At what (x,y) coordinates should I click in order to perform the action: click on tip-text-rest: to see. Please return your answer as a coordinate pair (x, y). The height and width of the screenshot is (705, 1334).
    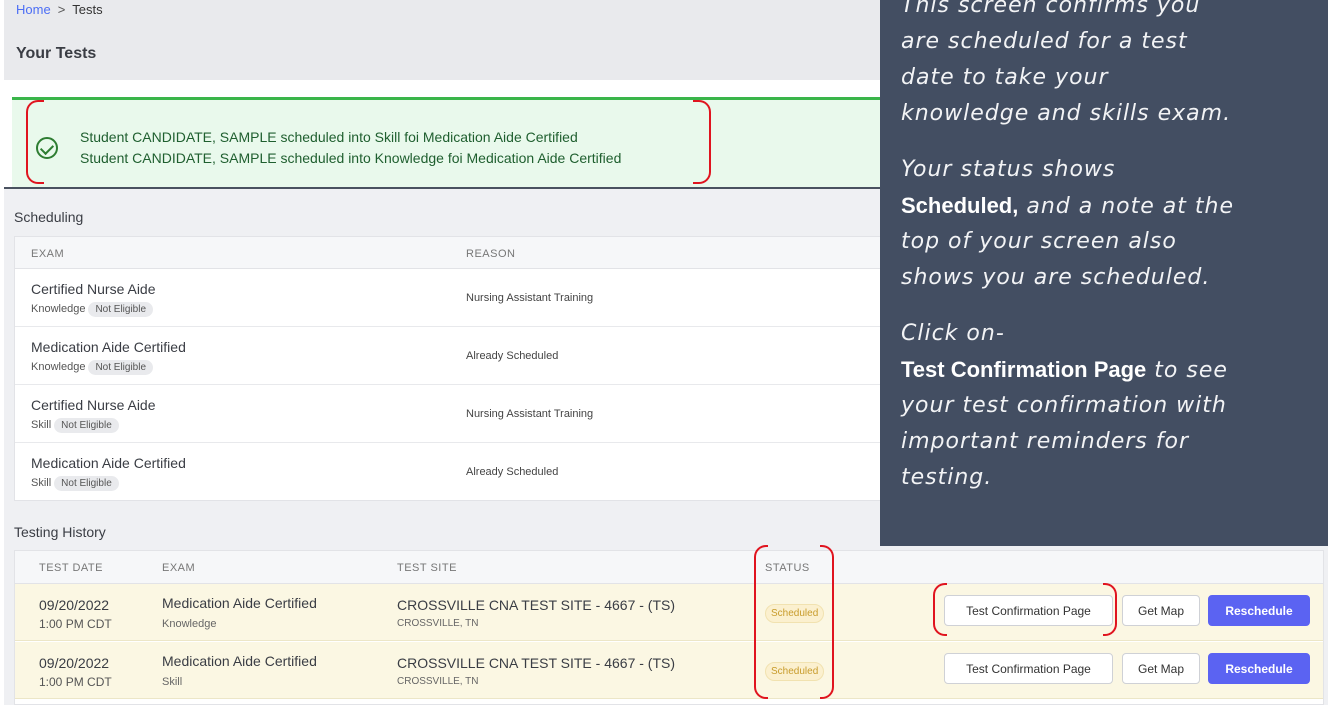
    Looking at the image, I should click on (1187, 370).